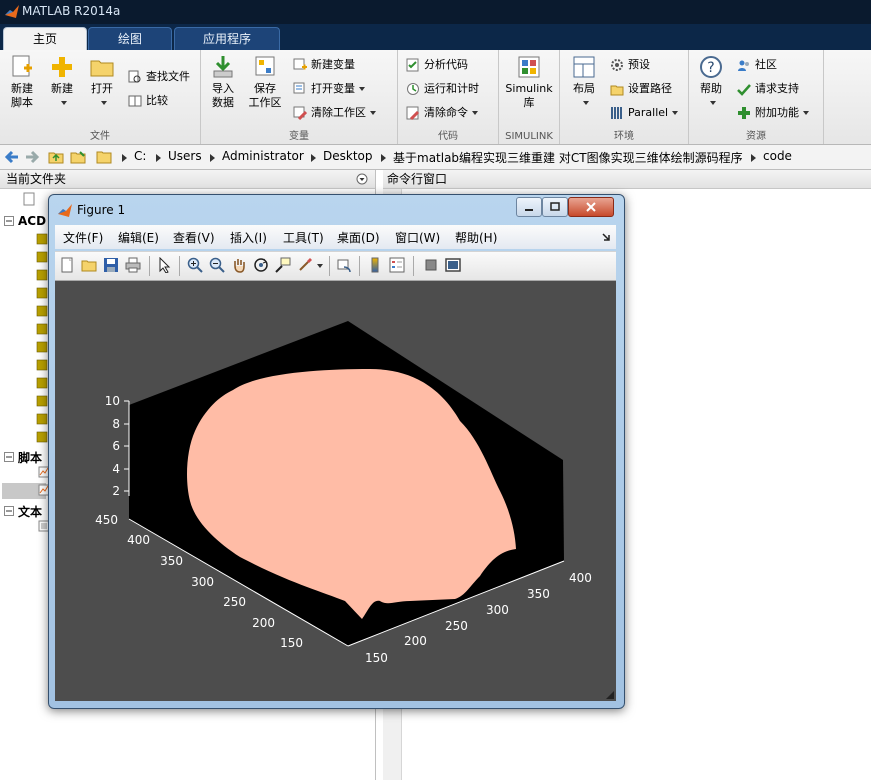 The height and width of the screenshot is (780, 871). Describe the element at coordinates (529, 210) in the screenshot. I see `minimize-icon` at that location.